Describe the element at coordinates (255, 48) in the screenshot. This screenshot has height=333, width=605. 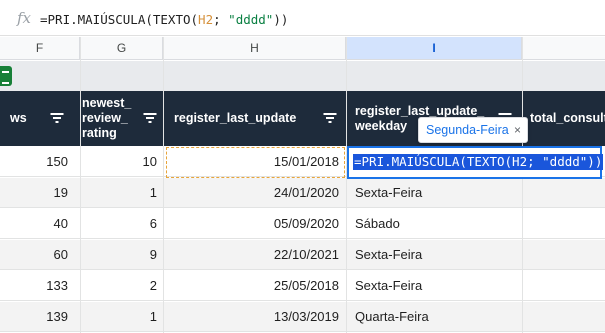
I see `column-header-h: H` at that location.